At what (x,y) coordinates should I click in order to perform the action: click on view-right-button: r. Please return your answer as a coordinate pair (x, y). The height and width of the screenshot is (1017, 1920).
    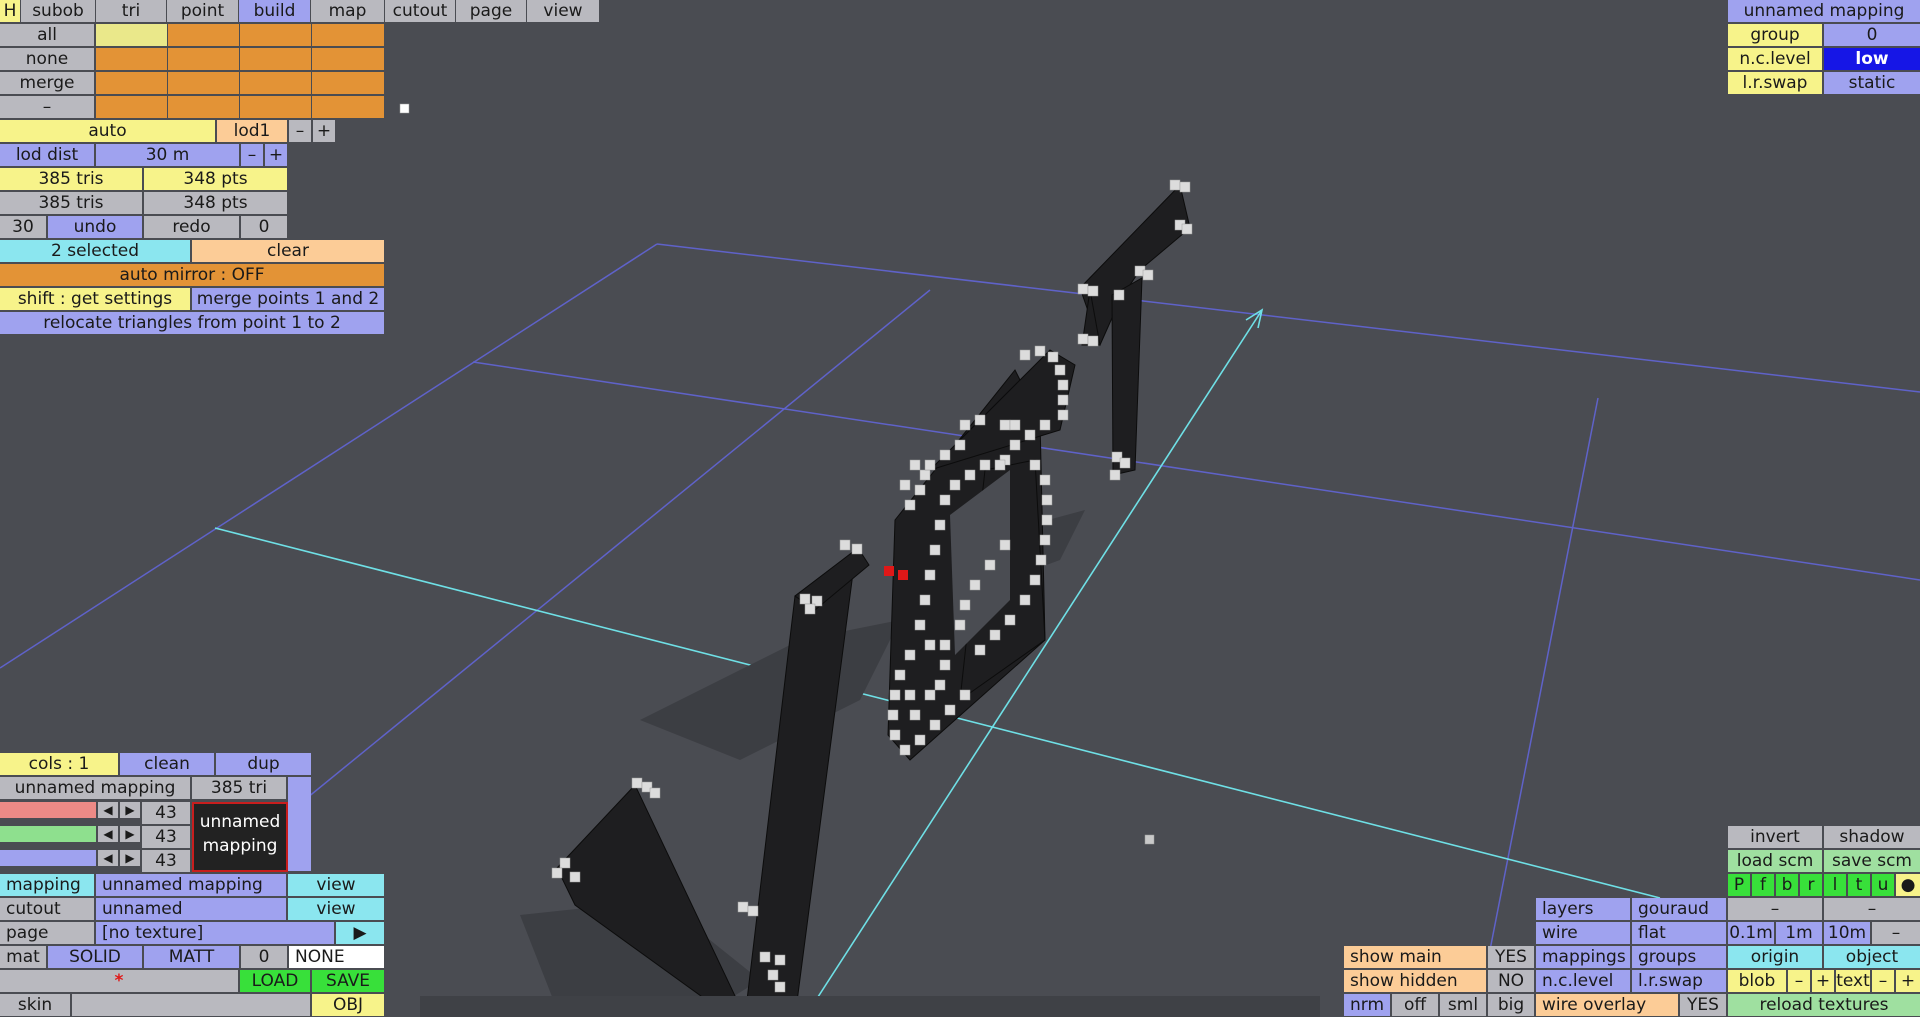
    Looking at the image, I should click on (1811, 885).